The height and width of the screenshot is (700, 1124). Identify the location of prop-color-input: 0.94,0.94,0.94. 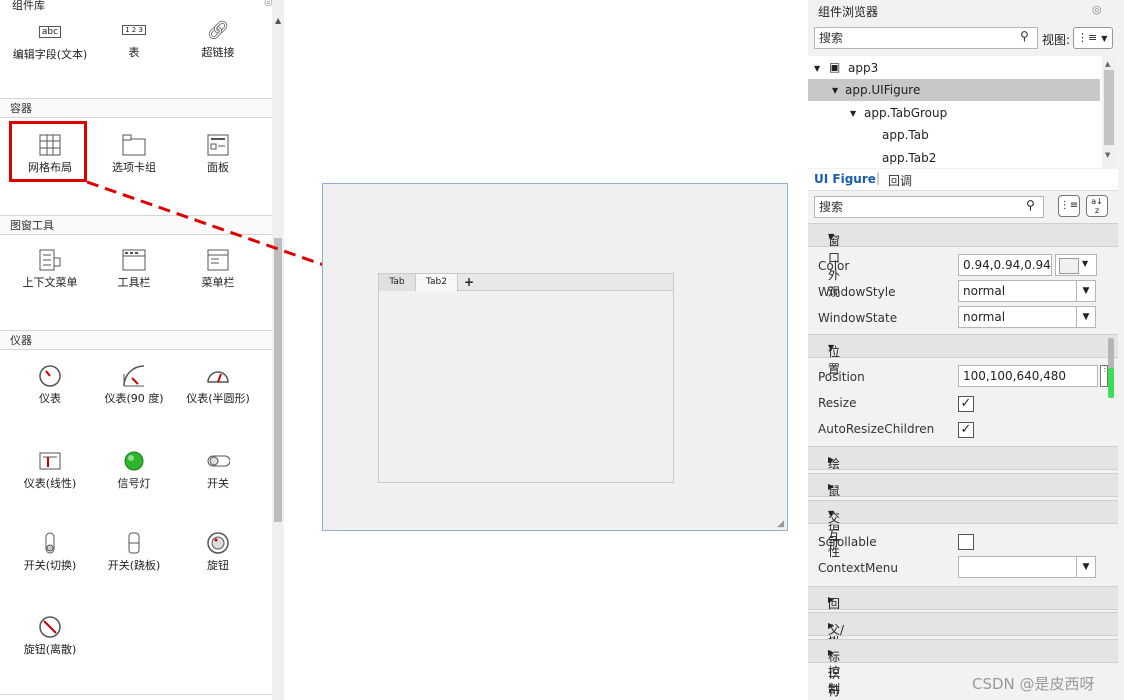
(1005, 265).